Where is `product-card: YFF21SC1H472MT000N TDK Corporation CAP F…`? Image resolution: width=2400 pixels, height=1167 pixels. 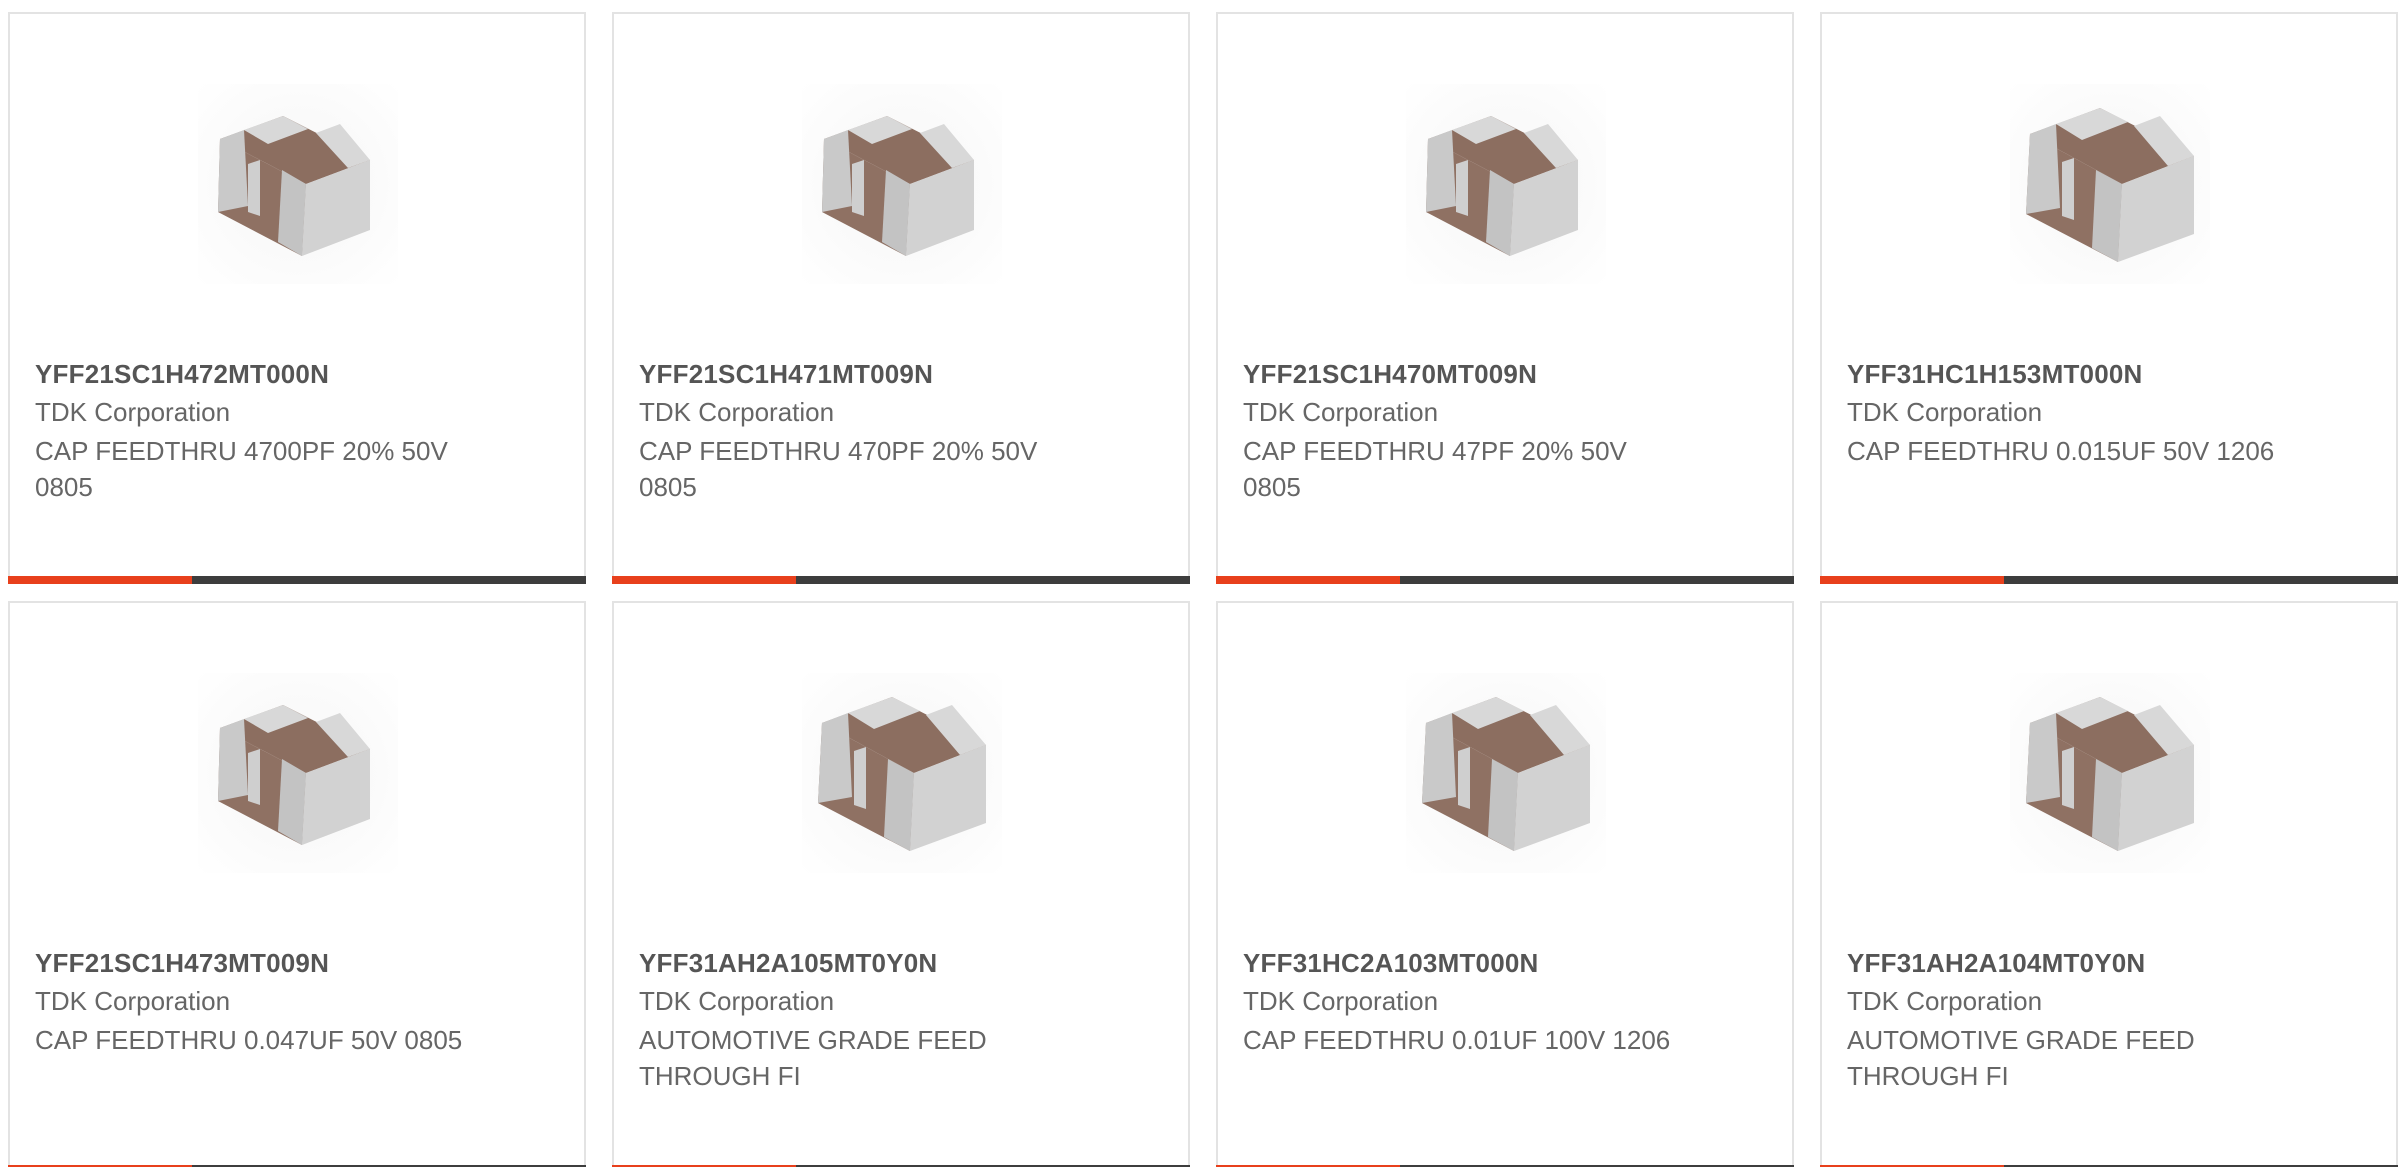
product-card: YFF21SC1H472MT000N TDK Corporation CAP F… is located at coordinates (297, 298).